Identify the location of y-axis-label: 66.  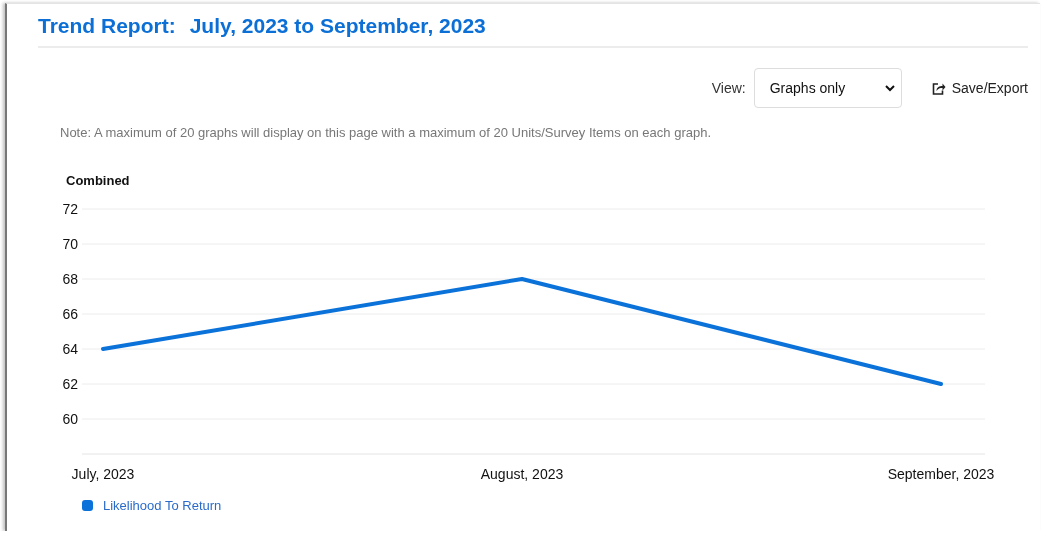
(70, 314).